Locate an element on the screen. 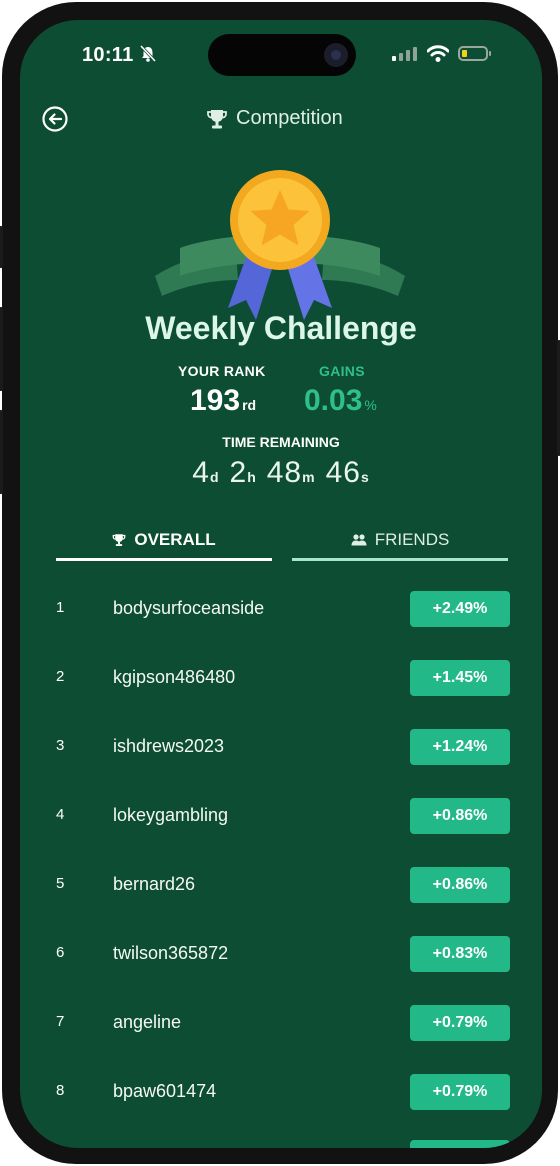 The image size is (560, 1166). rank-number: 8 is located at coordinates (60, 1090).